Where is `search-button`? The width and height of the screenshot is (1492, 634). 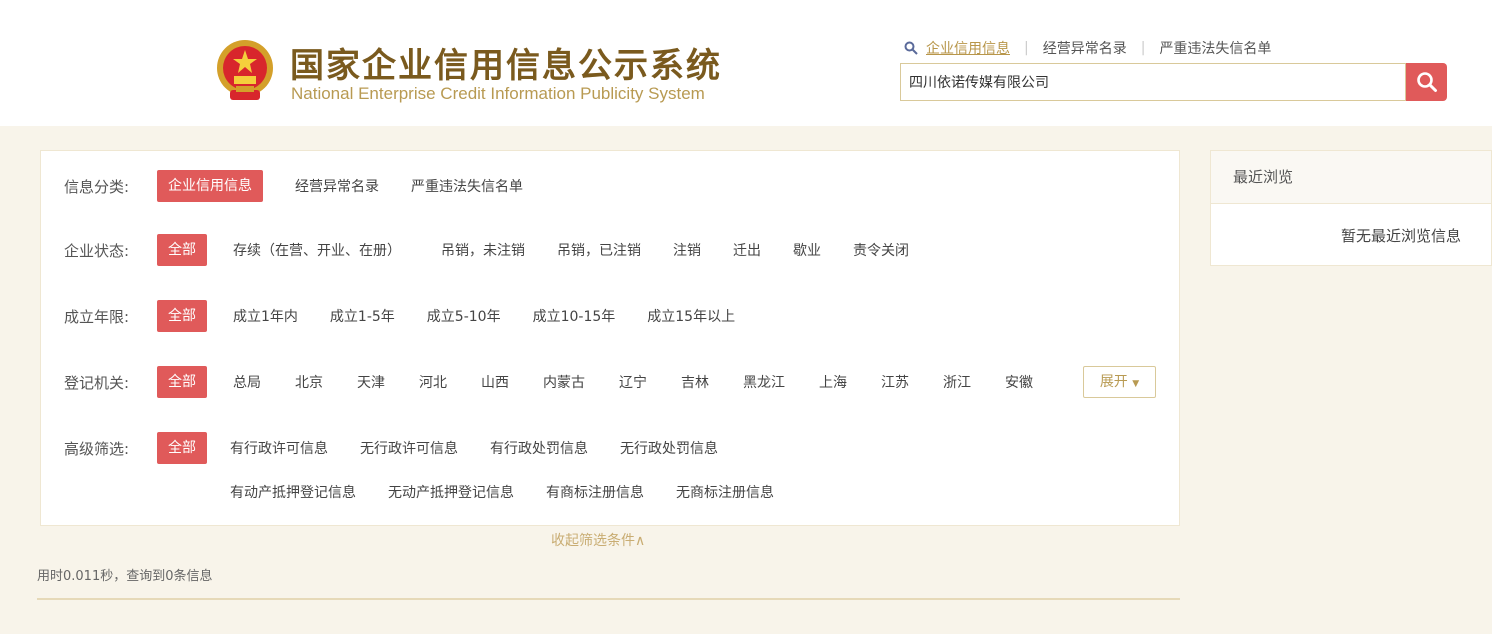
search-button is located at coordinates (1426, 82).